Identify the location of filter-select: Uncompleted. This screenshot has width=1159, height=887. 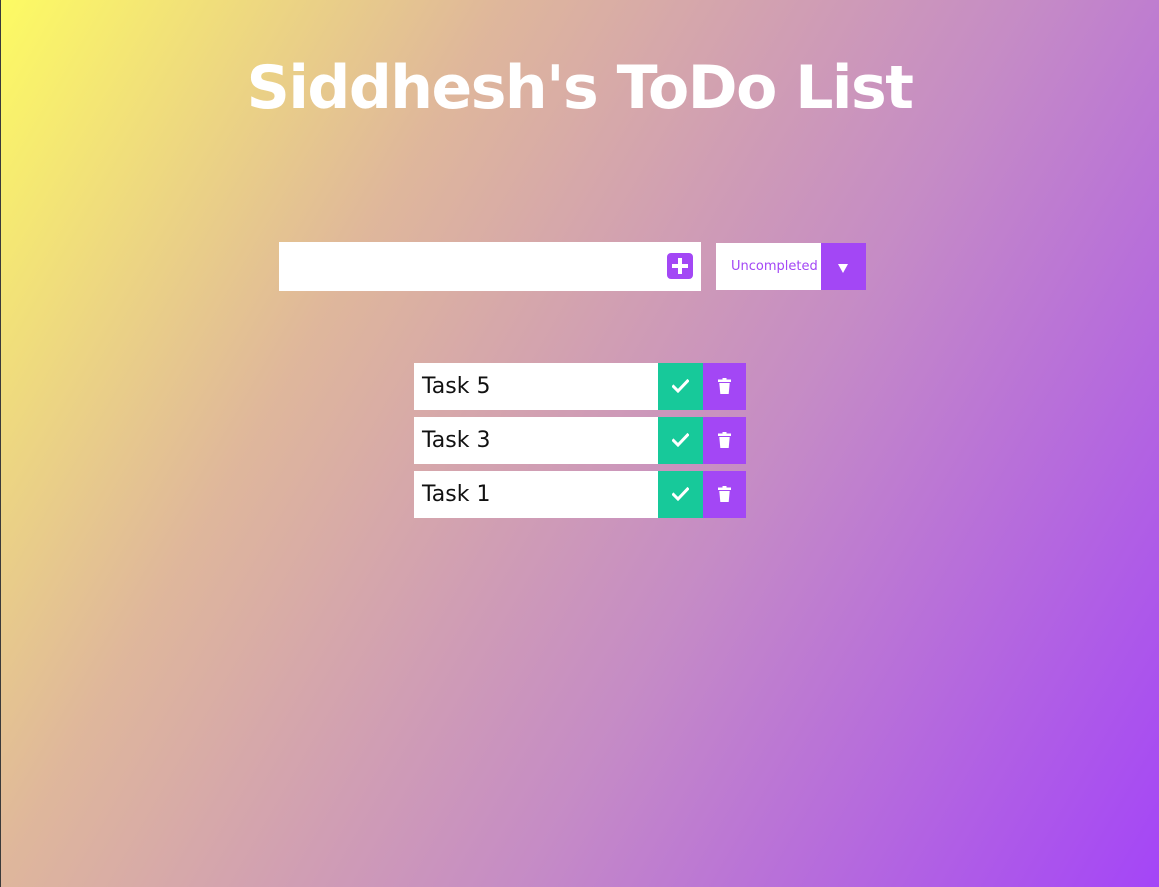
(791, 266).